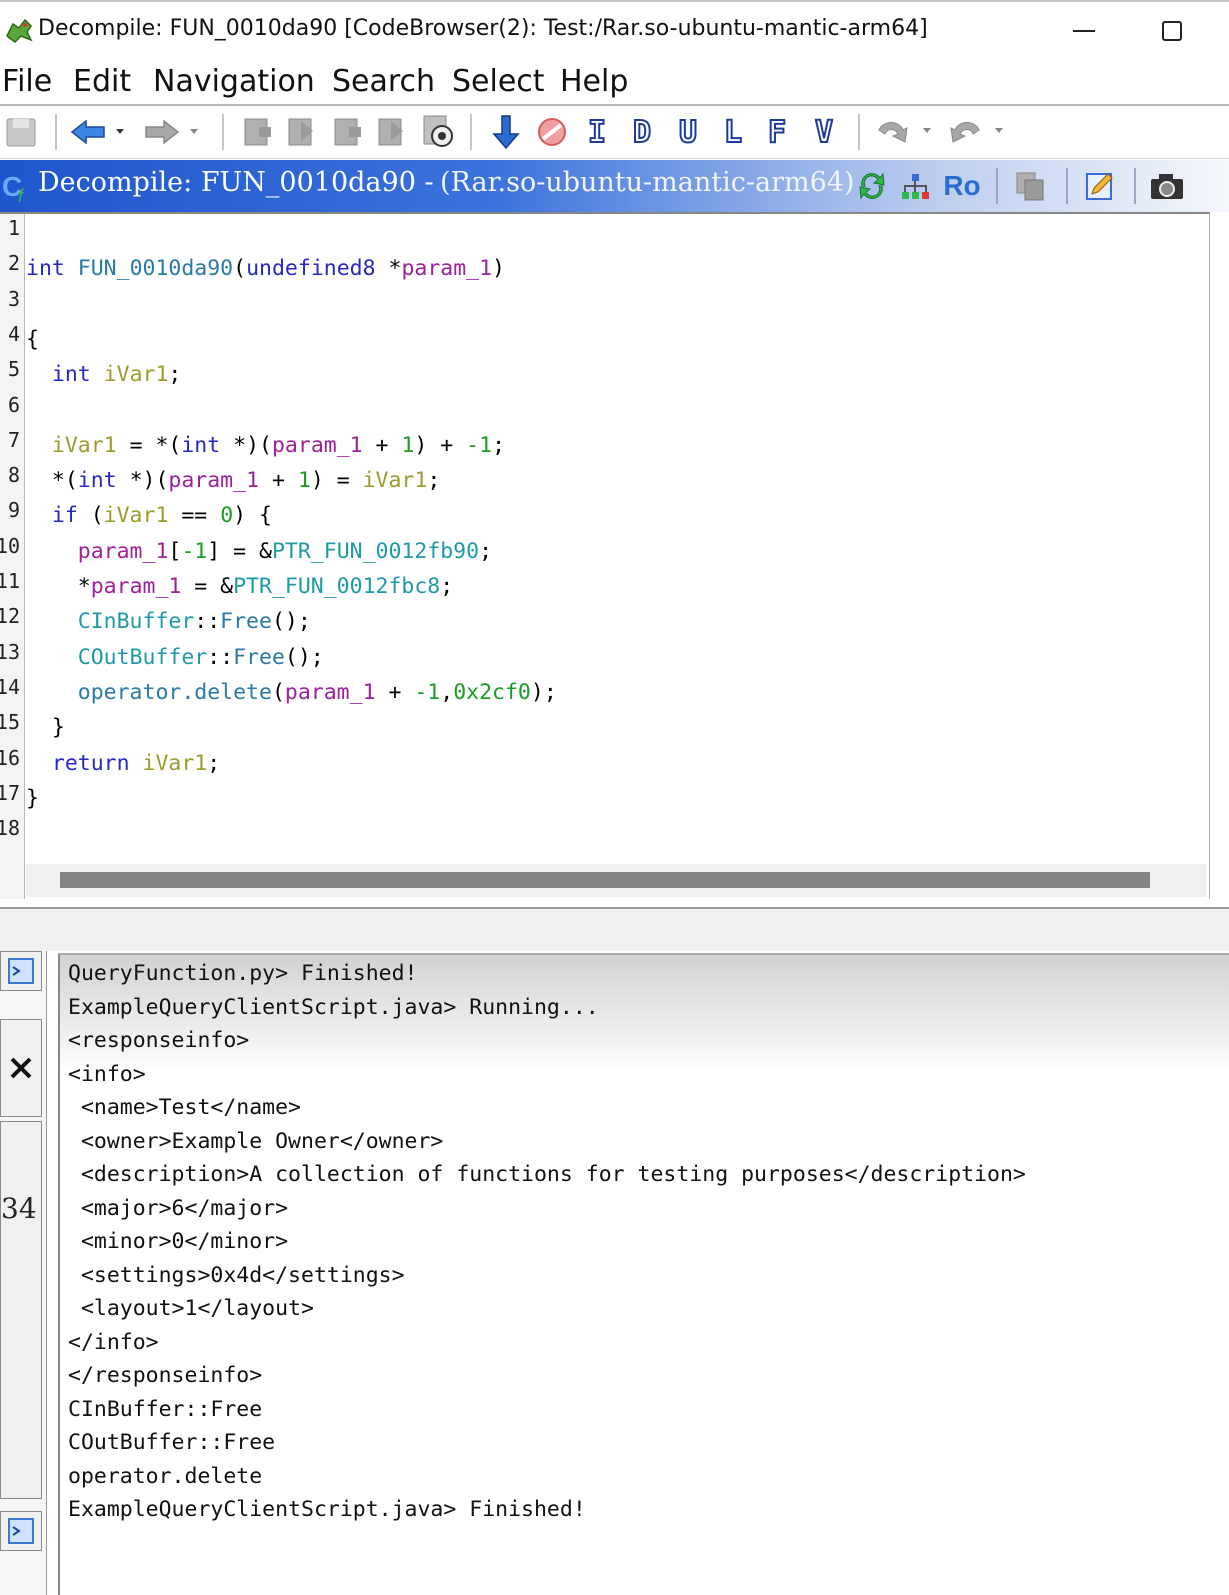 The image size is (1229, 1595). What do you see at coordinates (498, 81) in the screenshot?
I see `menu-select: Select` at bounding box center [498, 81].